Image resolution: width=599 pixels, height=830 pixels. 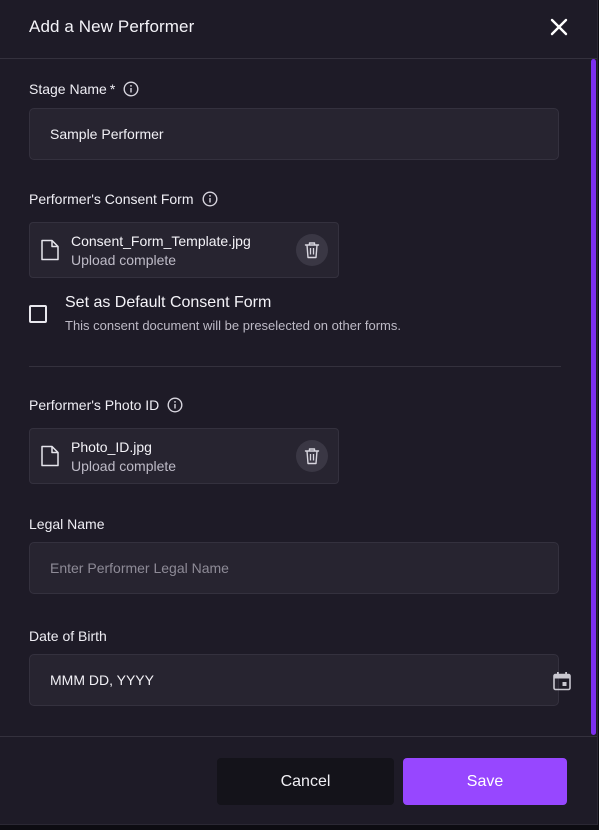 I want to click on stage-name-label-row: Stage Name *, so click(x=84, y=89).